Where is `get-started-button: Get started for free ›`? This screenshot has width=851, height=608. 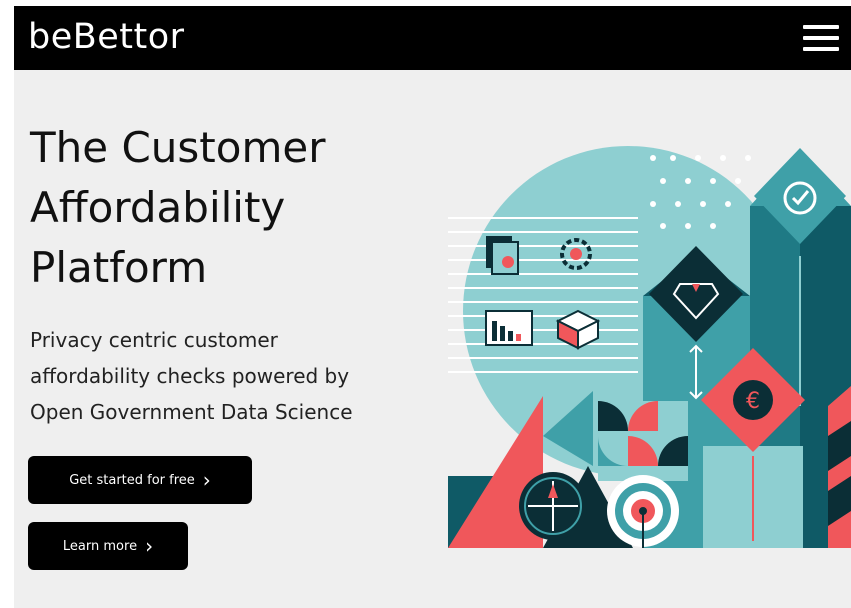
get-started-button: Get started for free › is located at coordinates (140, 480).